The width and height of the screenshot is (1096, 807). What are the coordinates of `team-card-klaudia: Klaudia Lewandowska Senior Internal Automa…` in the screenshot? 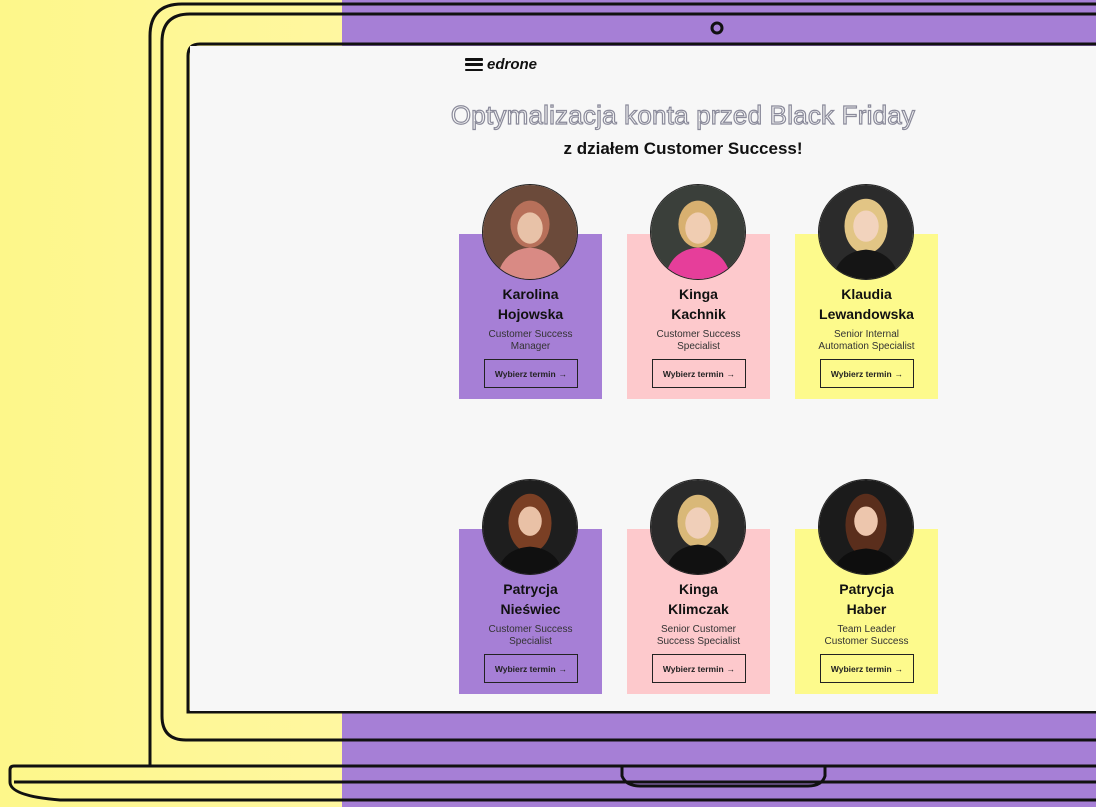 It's located at (866, 291).